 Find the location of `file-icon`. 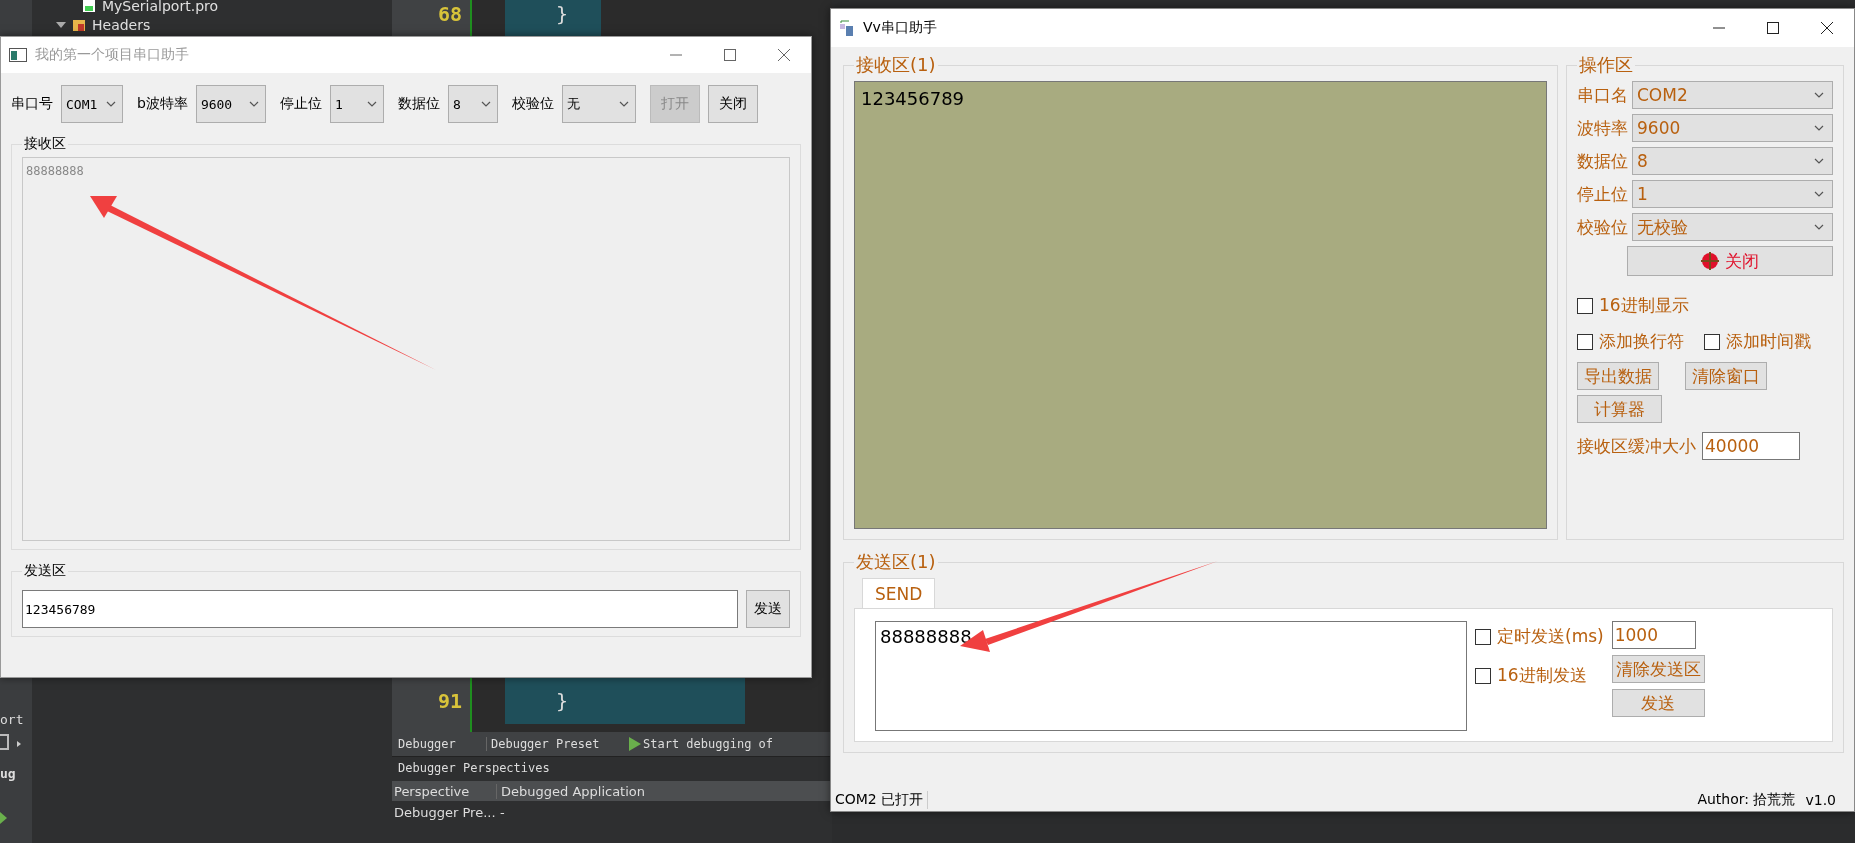

file-icon is located at coordinates (89, 6).